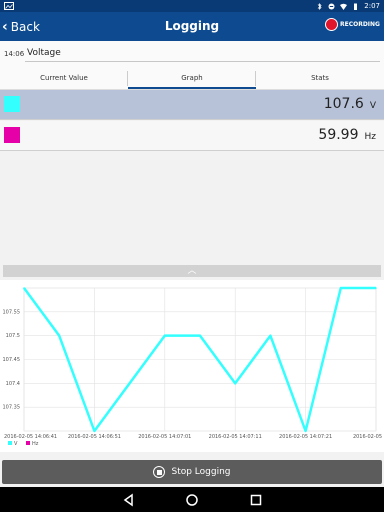 The image size is (384, 512). I want to click on record-dot-icon, so click(331, 24).